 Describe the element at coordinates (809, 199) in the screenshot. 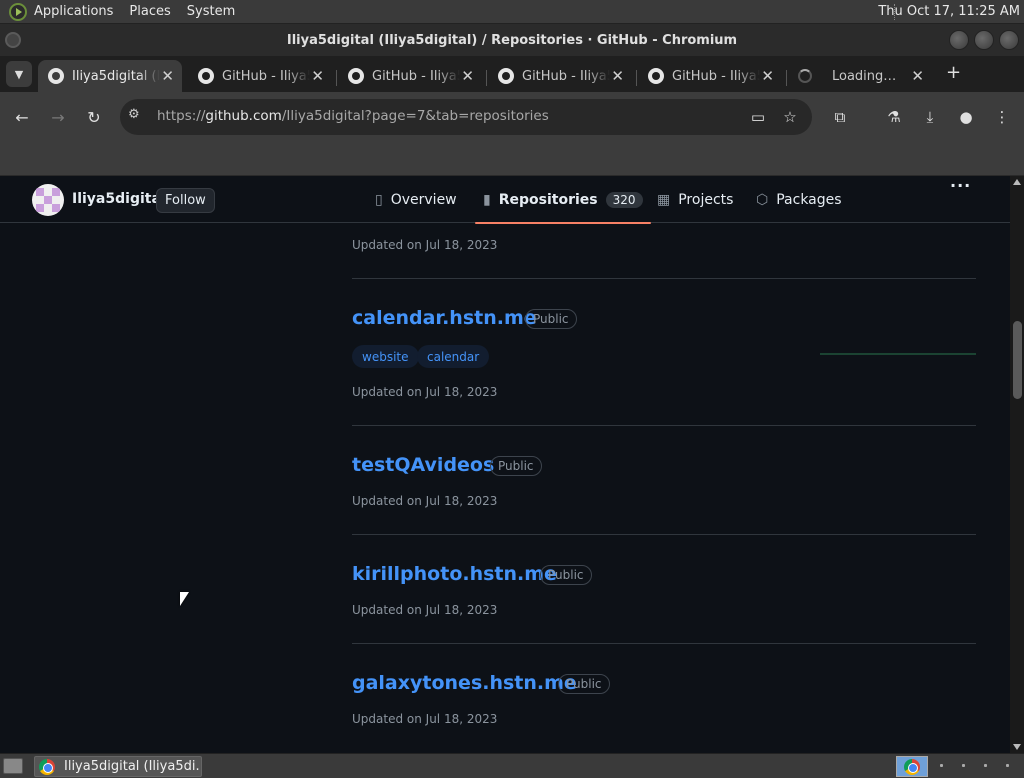

I see `tab-packages-label: Packages` at that location.